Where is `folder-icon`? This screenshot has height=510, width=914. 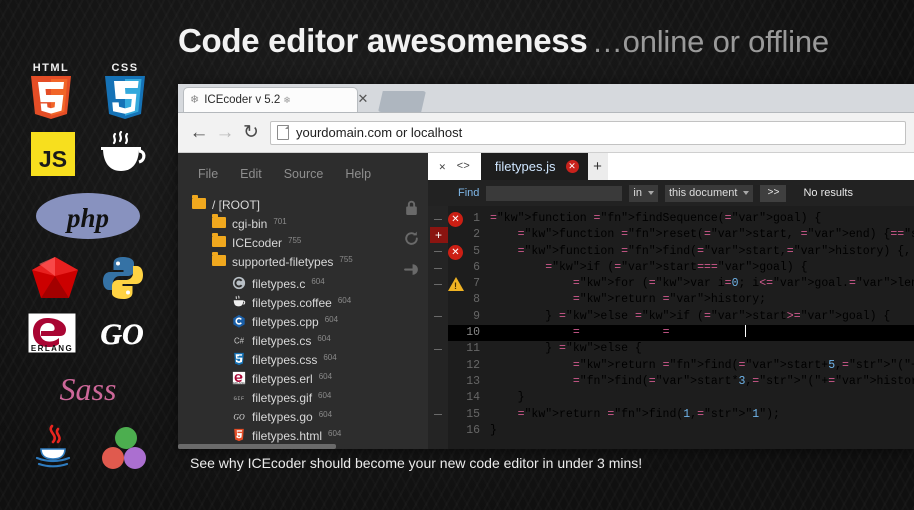
folder-icon is located at coordinates (199, 202).